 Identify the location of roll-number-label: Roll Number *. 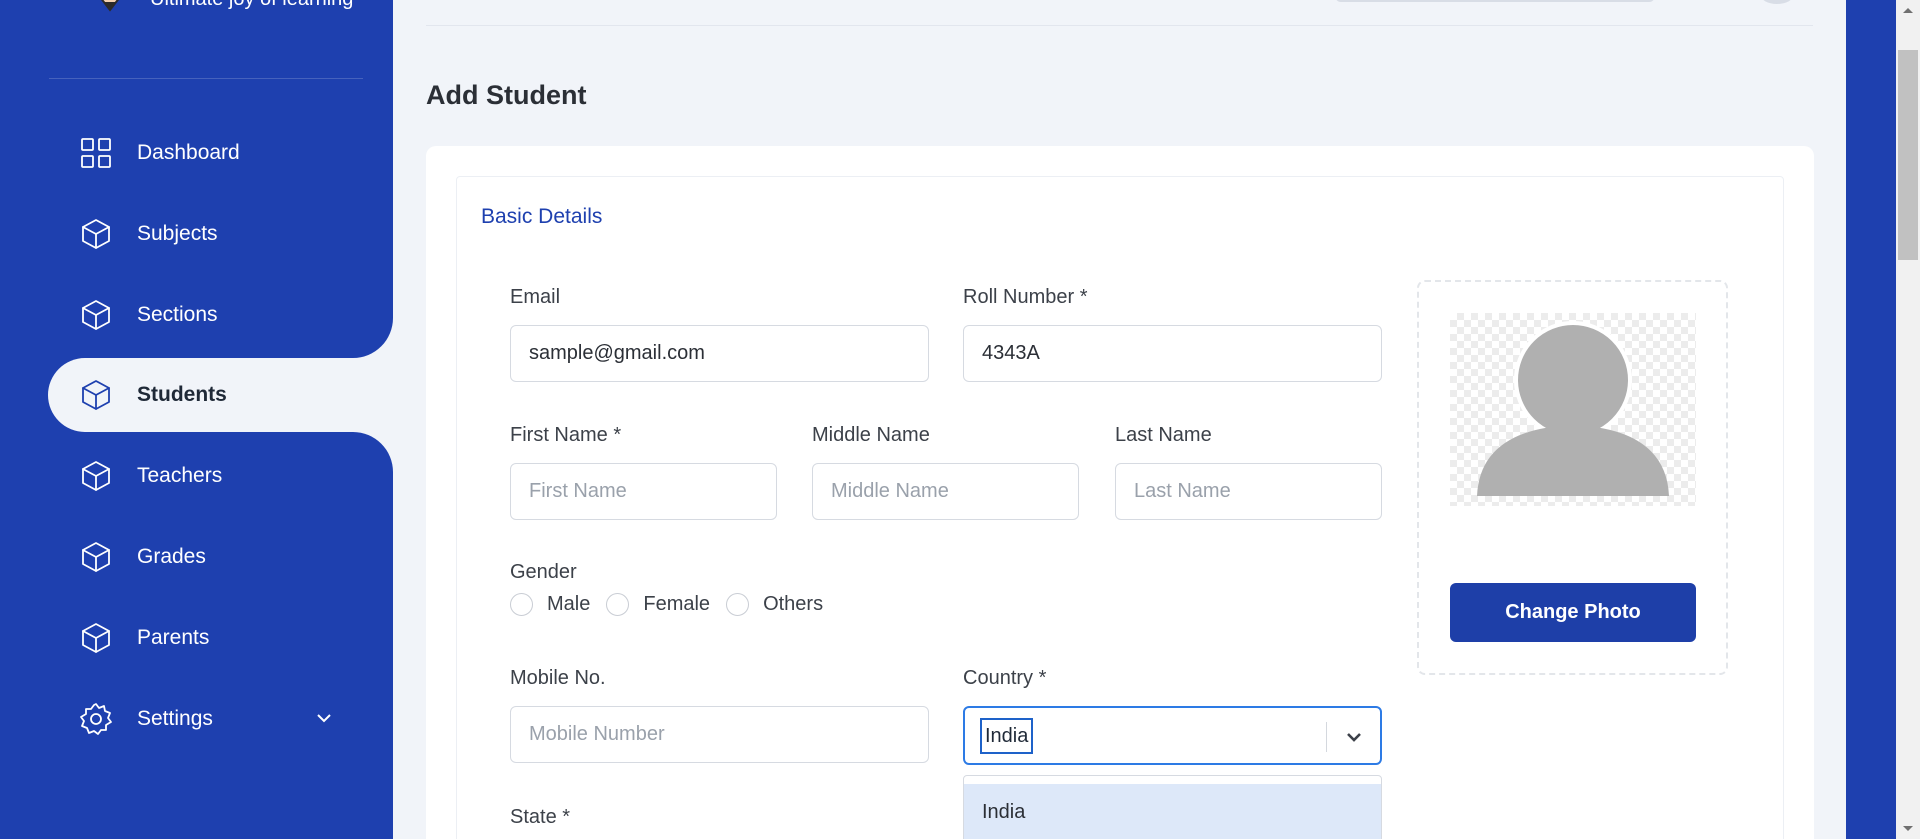
(1025, 297).